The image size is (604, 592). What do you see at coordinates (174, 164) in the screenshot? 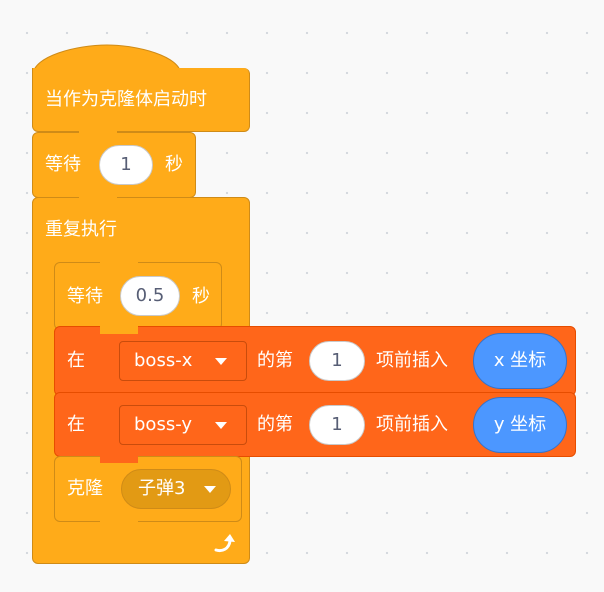
I see `wait-unit: 秒` at bounding box center [174, 164].